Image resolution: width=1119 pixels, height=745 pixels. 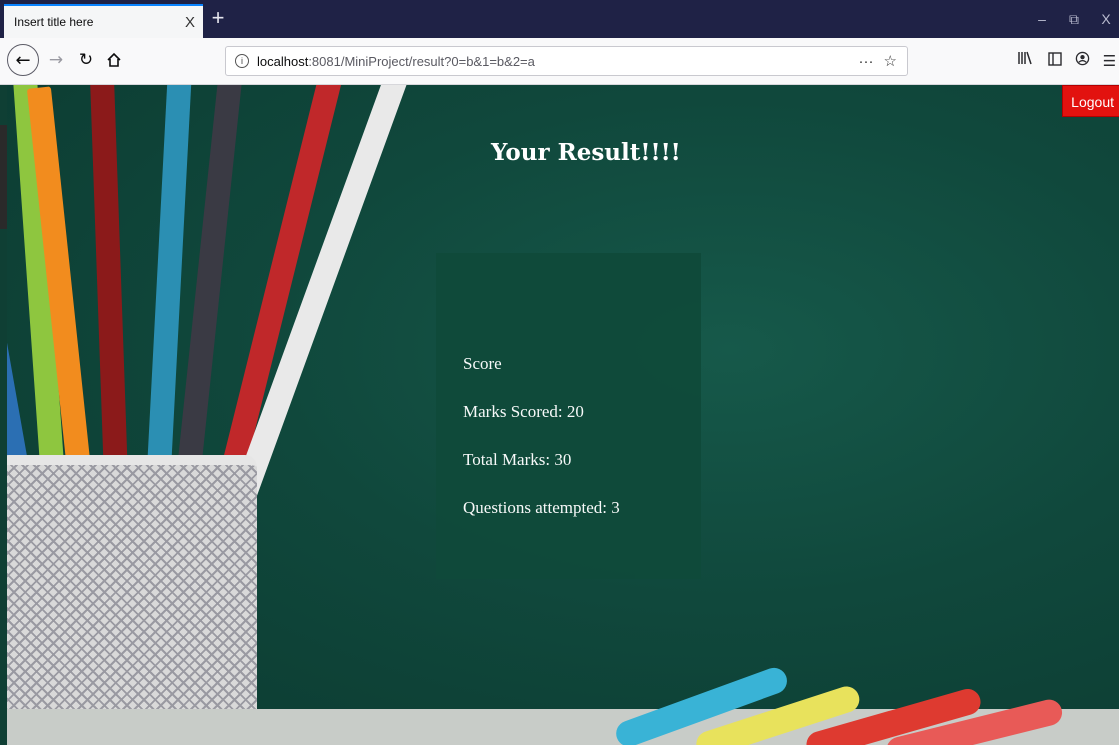 What do you see at coordinates (218, 19) in the screenshot?
I see `new-tab-button: +` at bounding box center [218, 19].